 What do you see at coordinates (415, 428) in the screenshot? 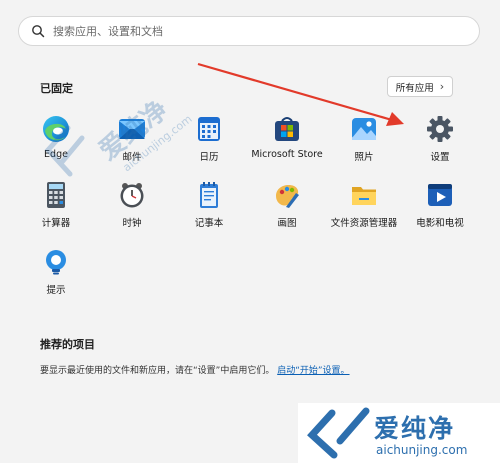
I see `watermark-logo-cn: 爱纯净` at bounding box center [415, 428].